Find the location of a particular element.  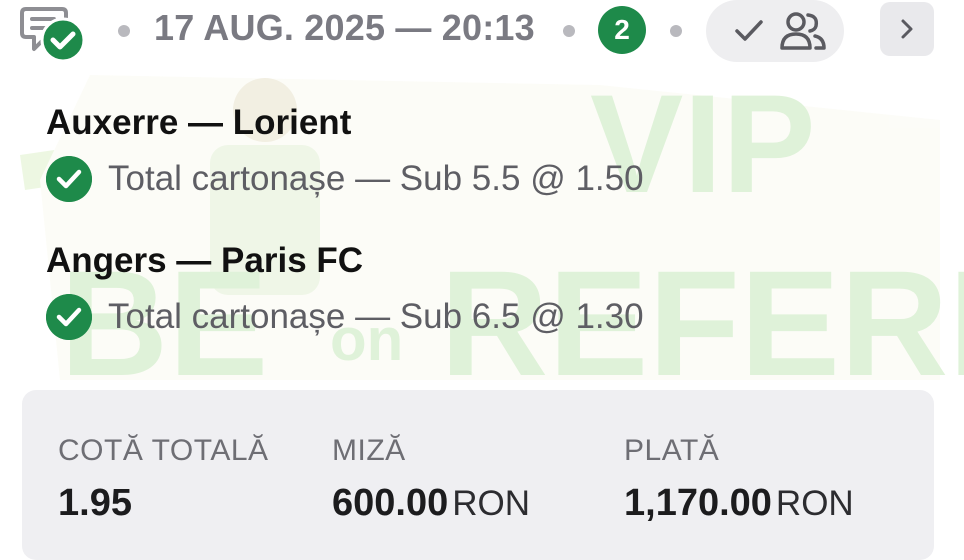

stake-currency: RON is located at coordinates (491, 503).